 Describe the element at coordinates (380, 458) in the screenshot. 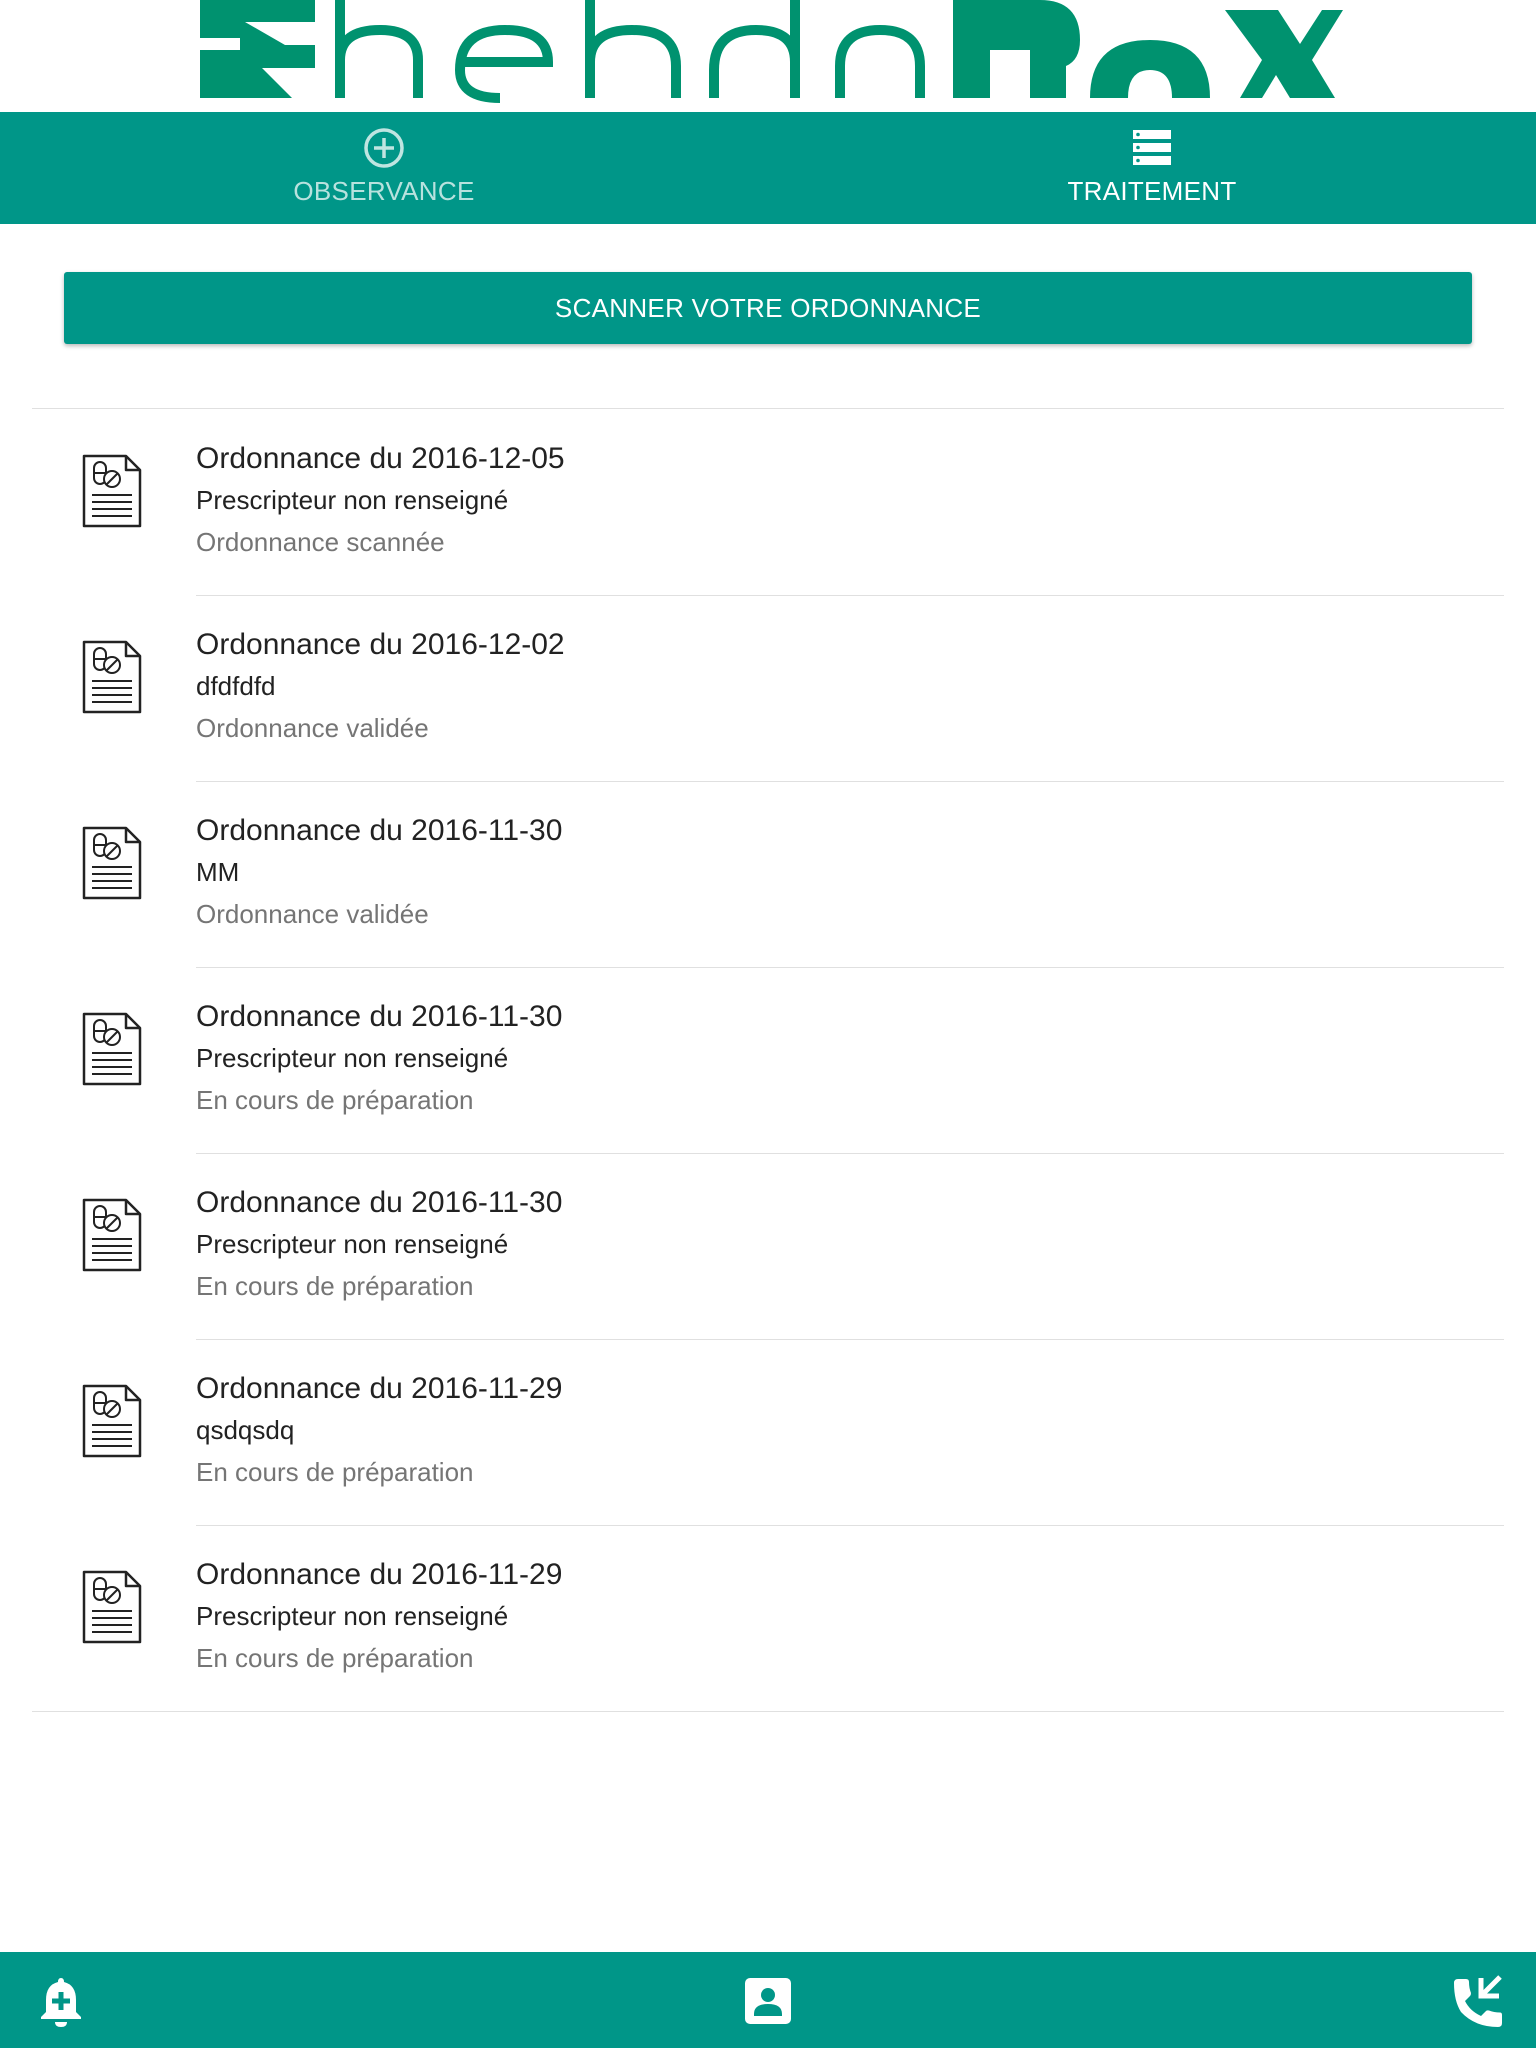

I see `prescription-title: Ordonnance du 2016-12-05` at that location.